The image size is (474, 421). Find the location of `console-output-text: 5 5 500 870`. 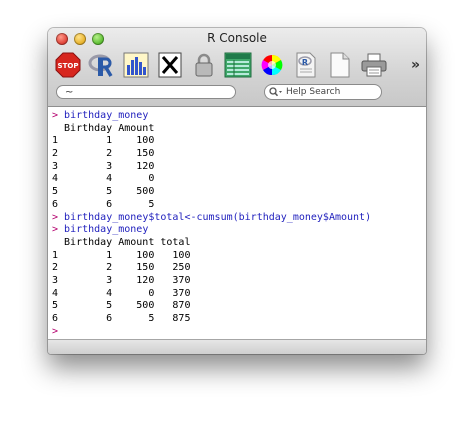

console-output-text: 5 5 500 870 is located at coordinates (121, 306).